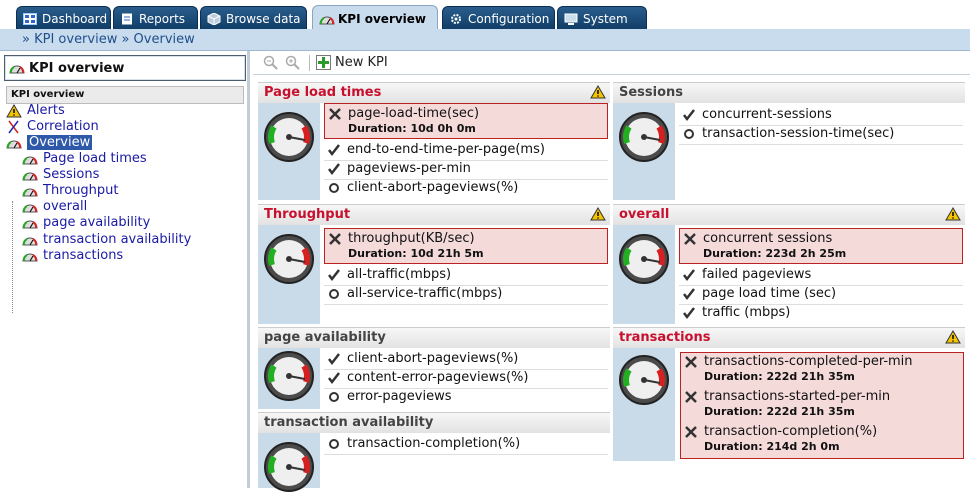 The width and height of the screenshot is (970, 494). I want to click on kpi-item: throughput(KB/sec) Duration: 10d 21h 5m, so click(466, 246).